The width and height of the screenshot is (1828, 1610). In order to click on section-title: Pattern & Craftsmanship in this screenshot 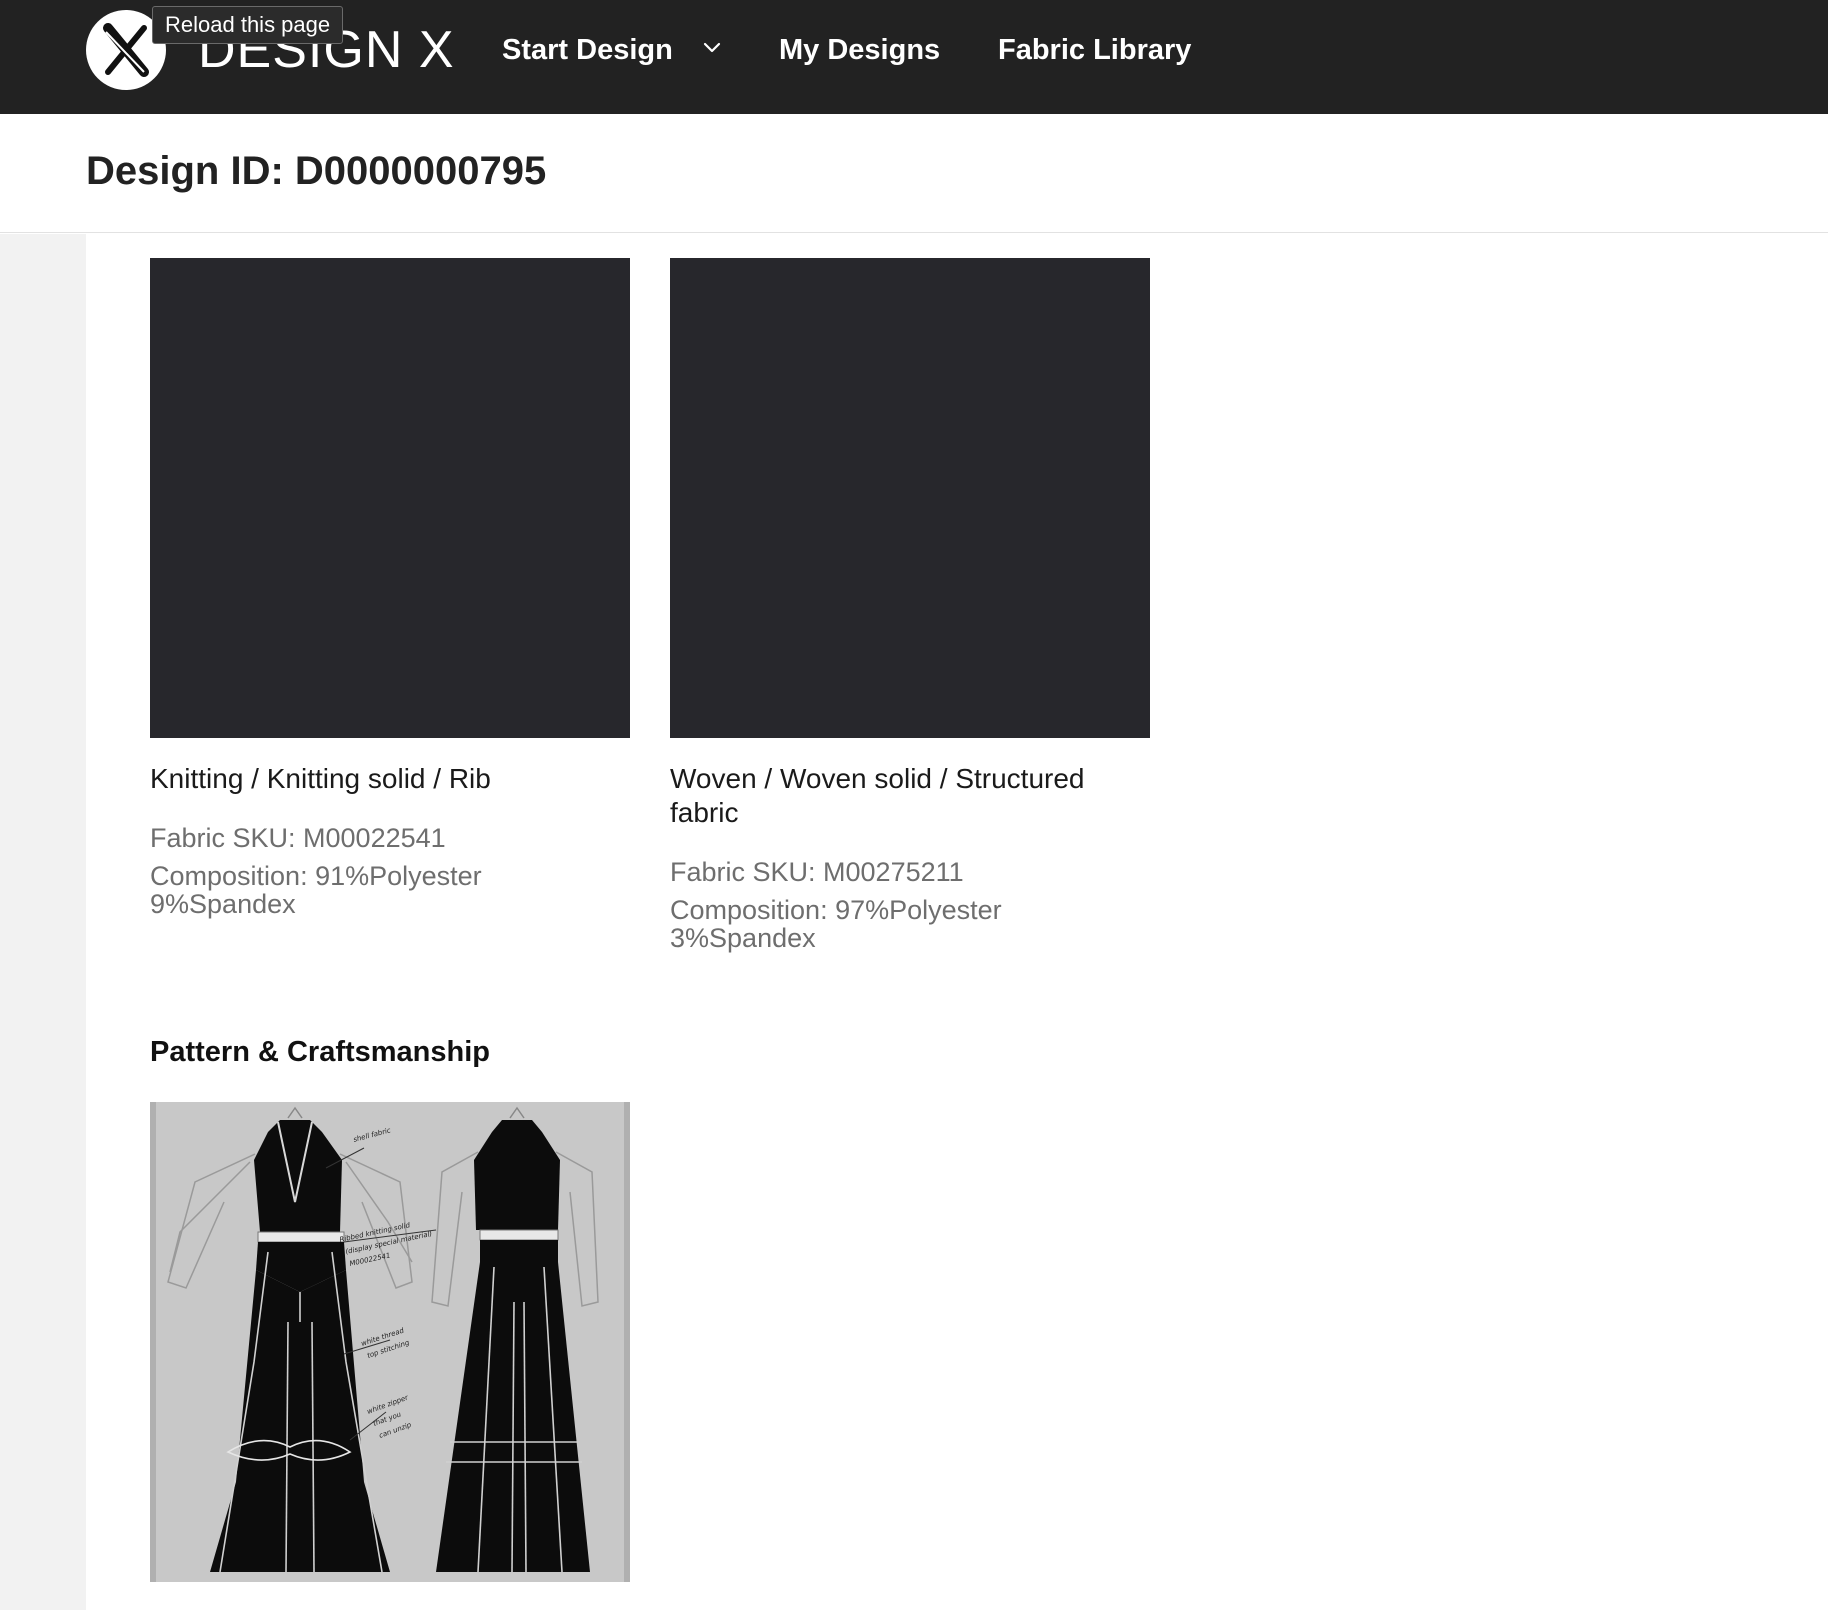, I will do `click(320, 1052)`.